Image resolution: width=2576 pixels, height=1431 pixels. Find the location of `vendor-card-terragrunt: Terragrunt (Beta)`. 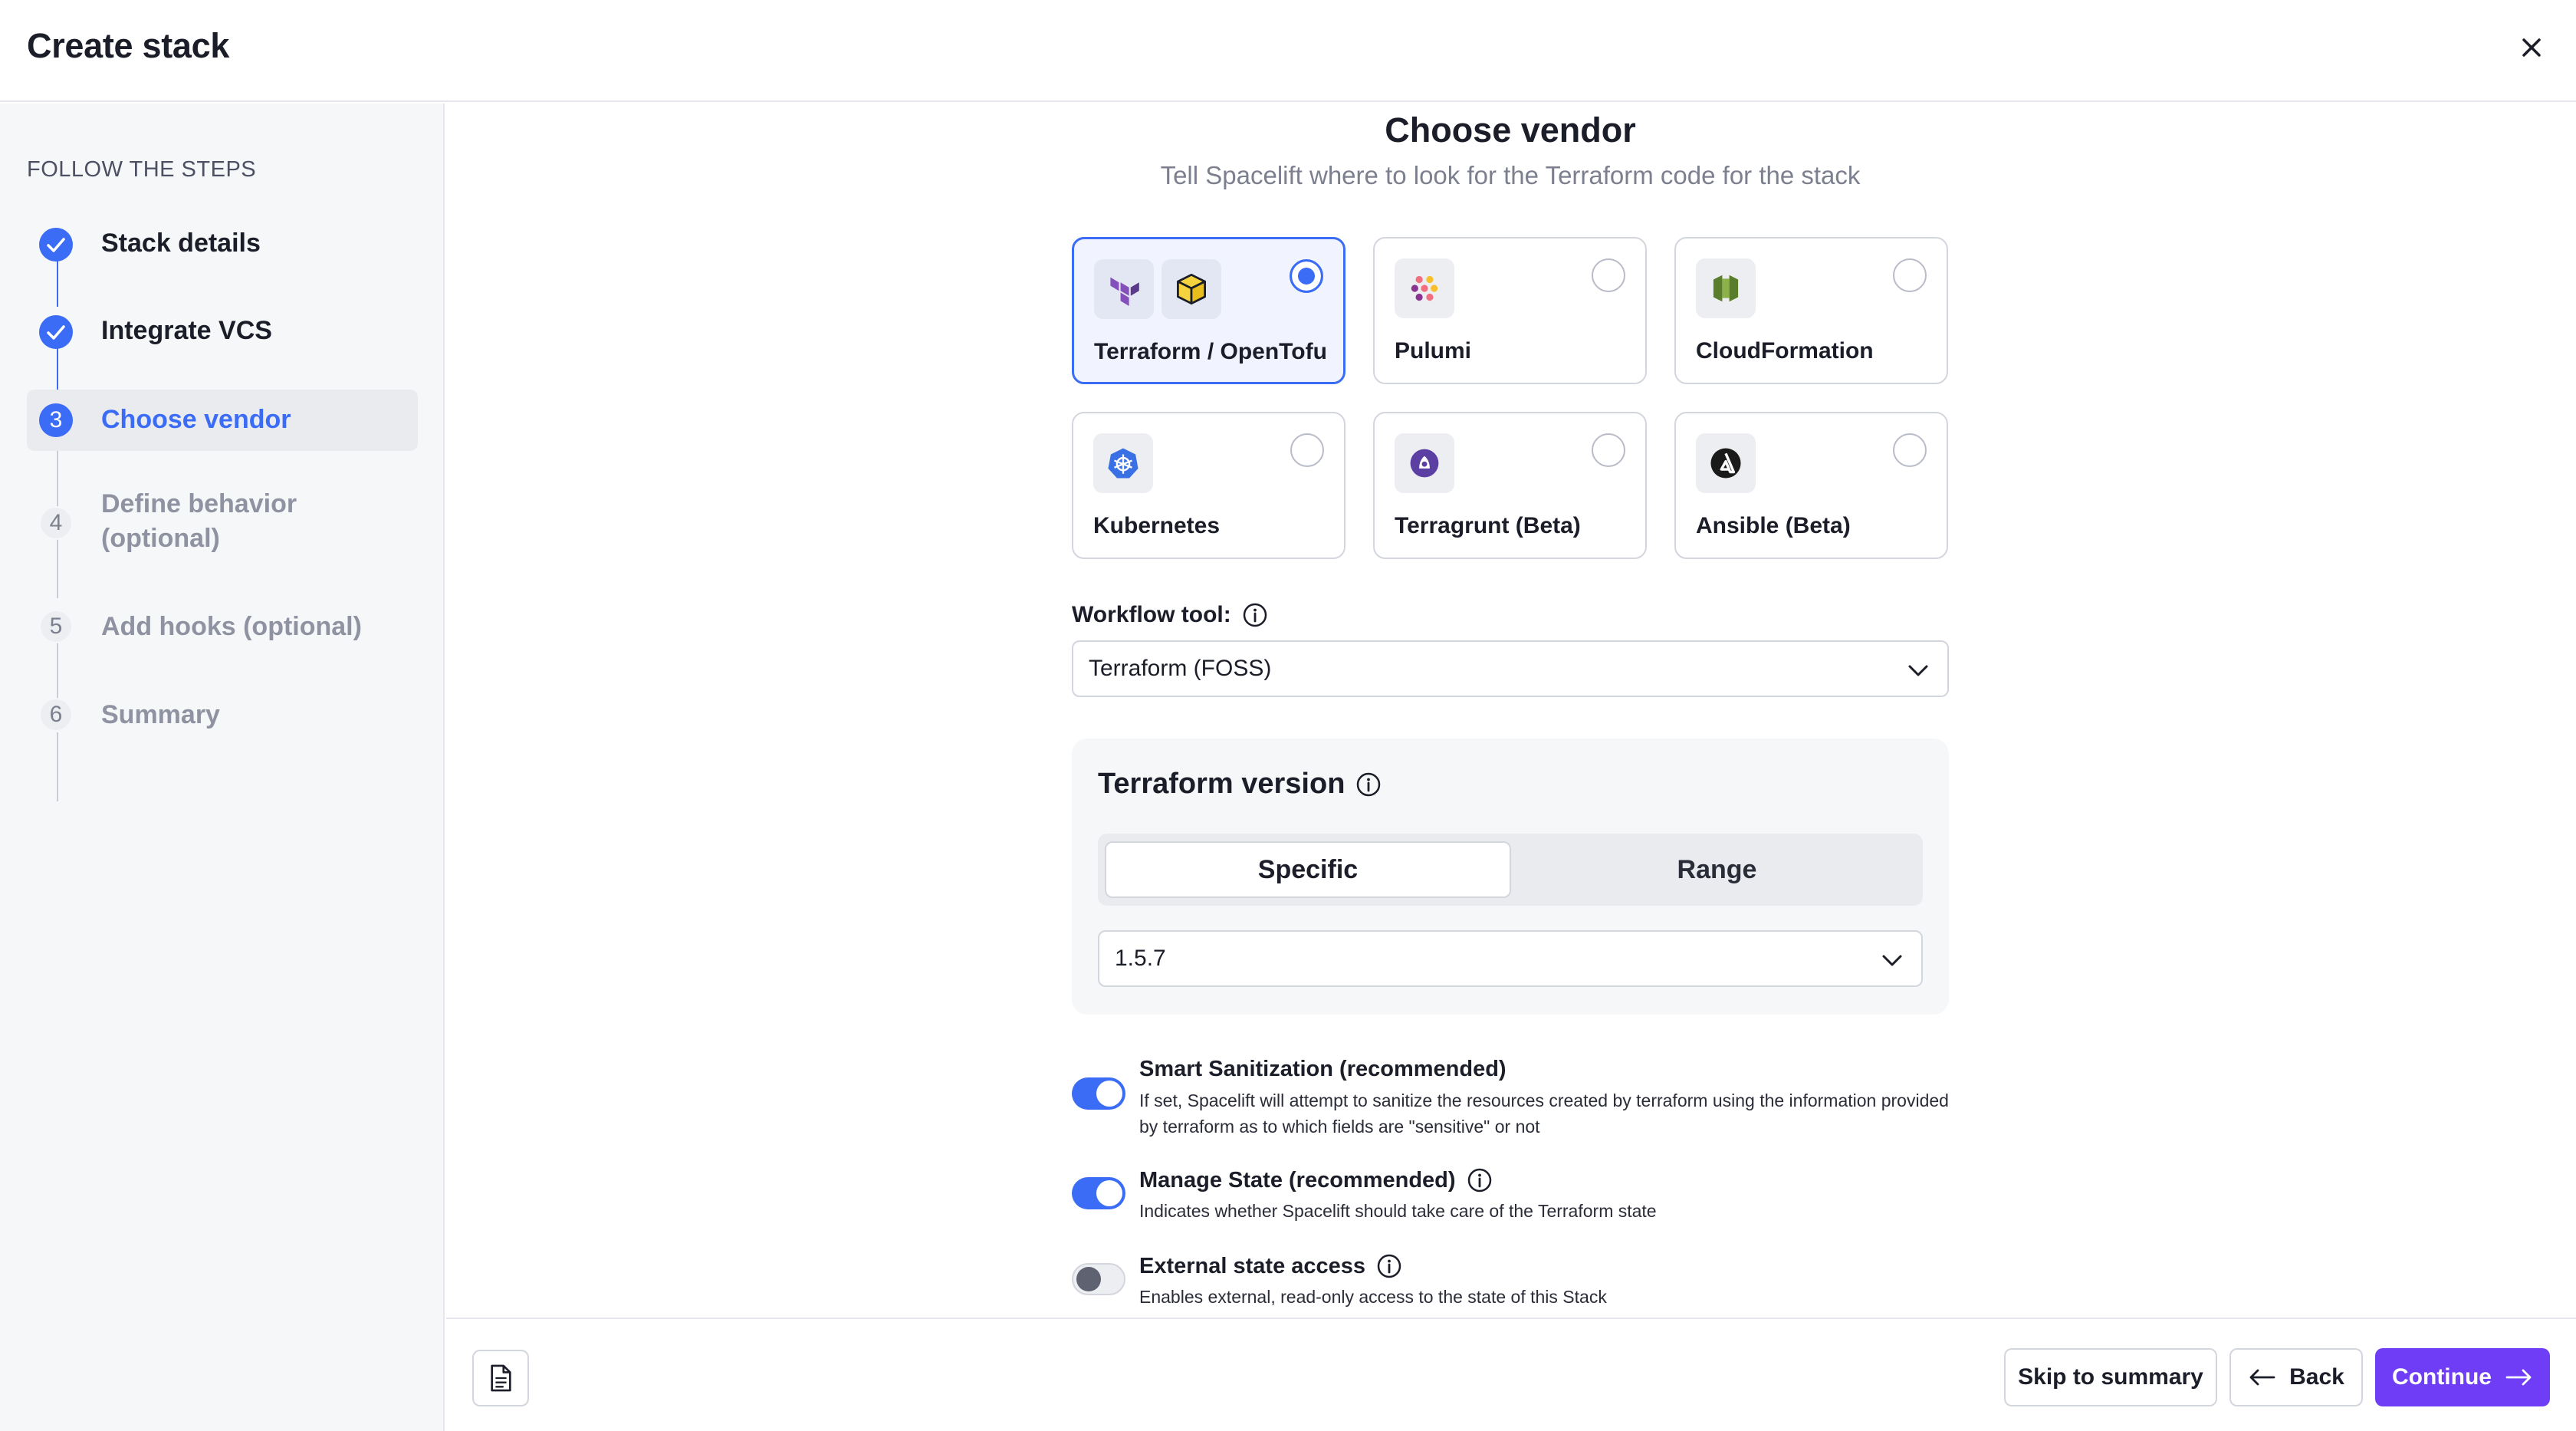

vendor-card-terragrunt: Terragrunt (Beta) is located at coordinates (1510, 486).